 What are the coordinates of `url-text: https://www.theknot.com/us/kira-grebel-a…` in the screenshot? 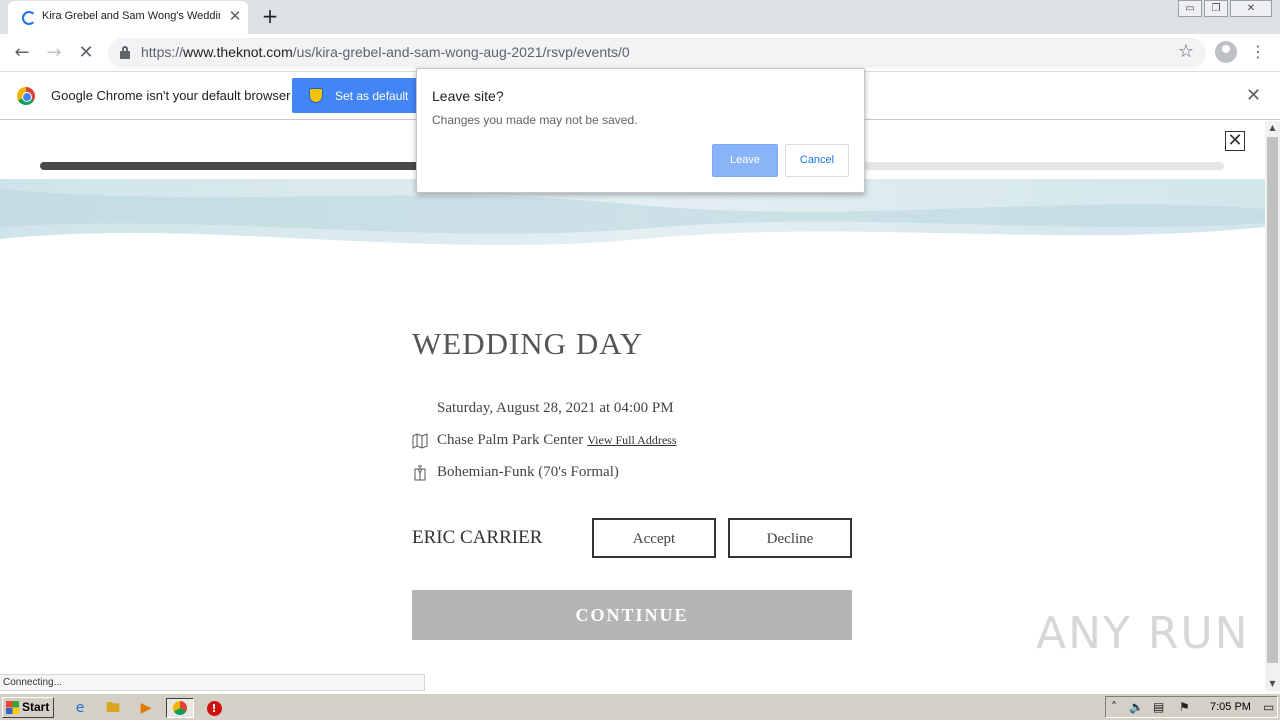 It's located at (385, 52).